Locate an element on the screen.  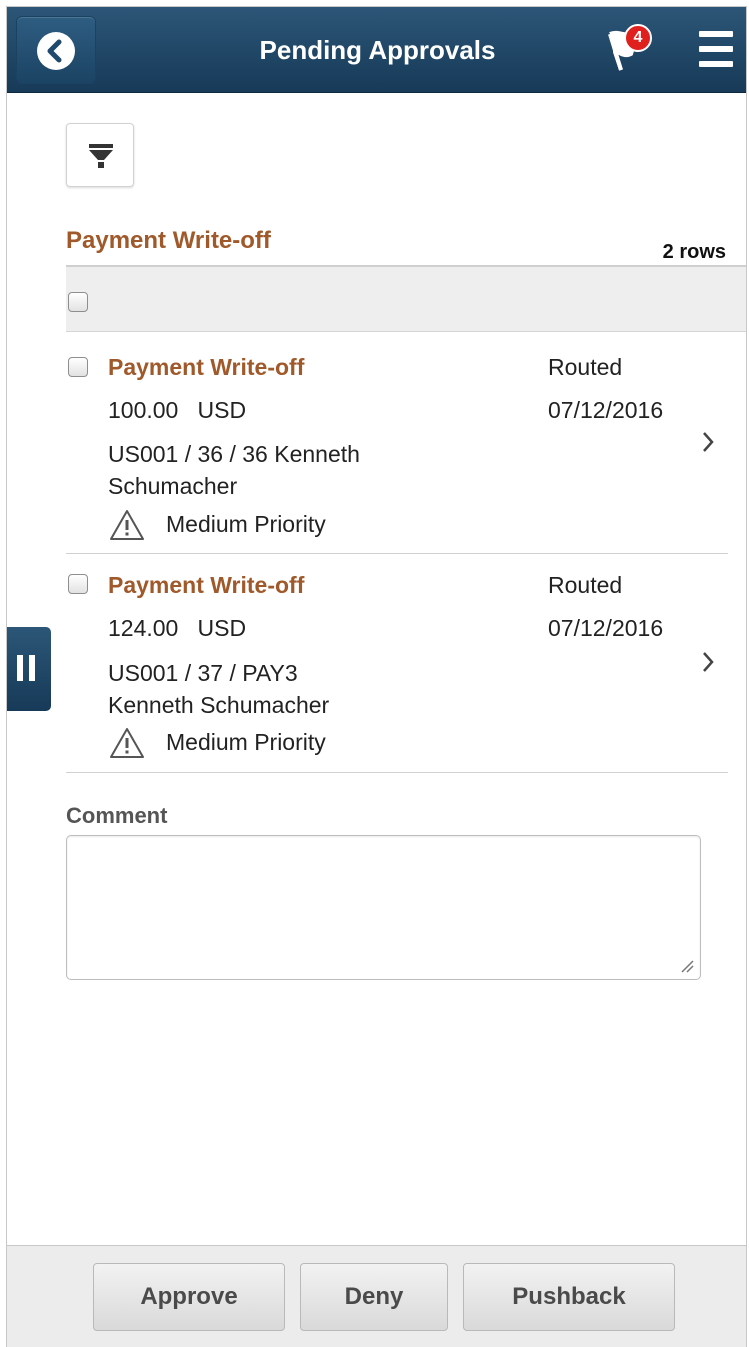
pause-bars-icon is located at coordinates (20, 668).